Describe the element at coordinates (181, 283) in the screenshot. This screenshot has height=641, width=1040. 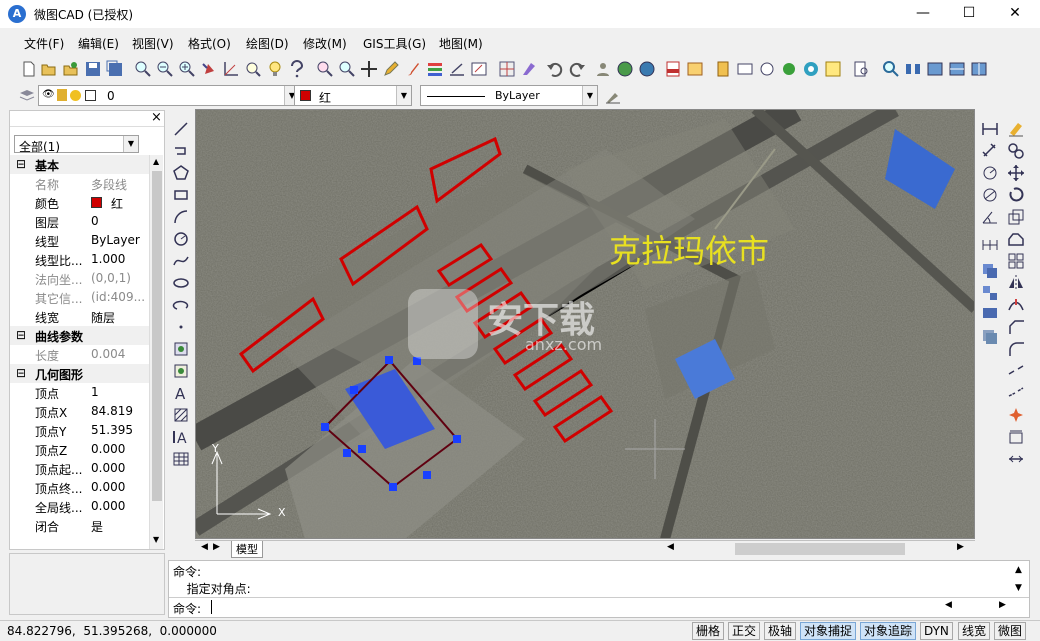
I see `ellipse-icon` at that location.